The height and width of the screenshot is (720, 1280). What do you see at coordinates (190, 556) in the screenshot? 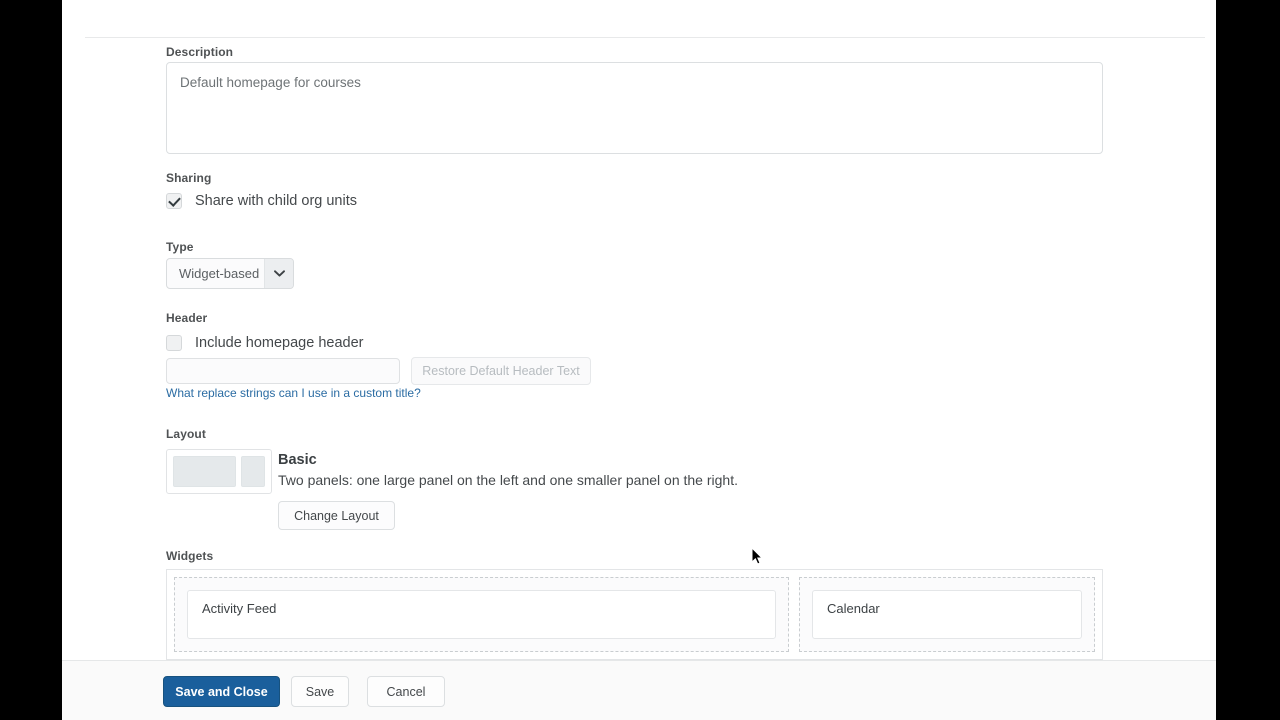
I see `widgets-label: Widgets` at bounding box center [190, 556].